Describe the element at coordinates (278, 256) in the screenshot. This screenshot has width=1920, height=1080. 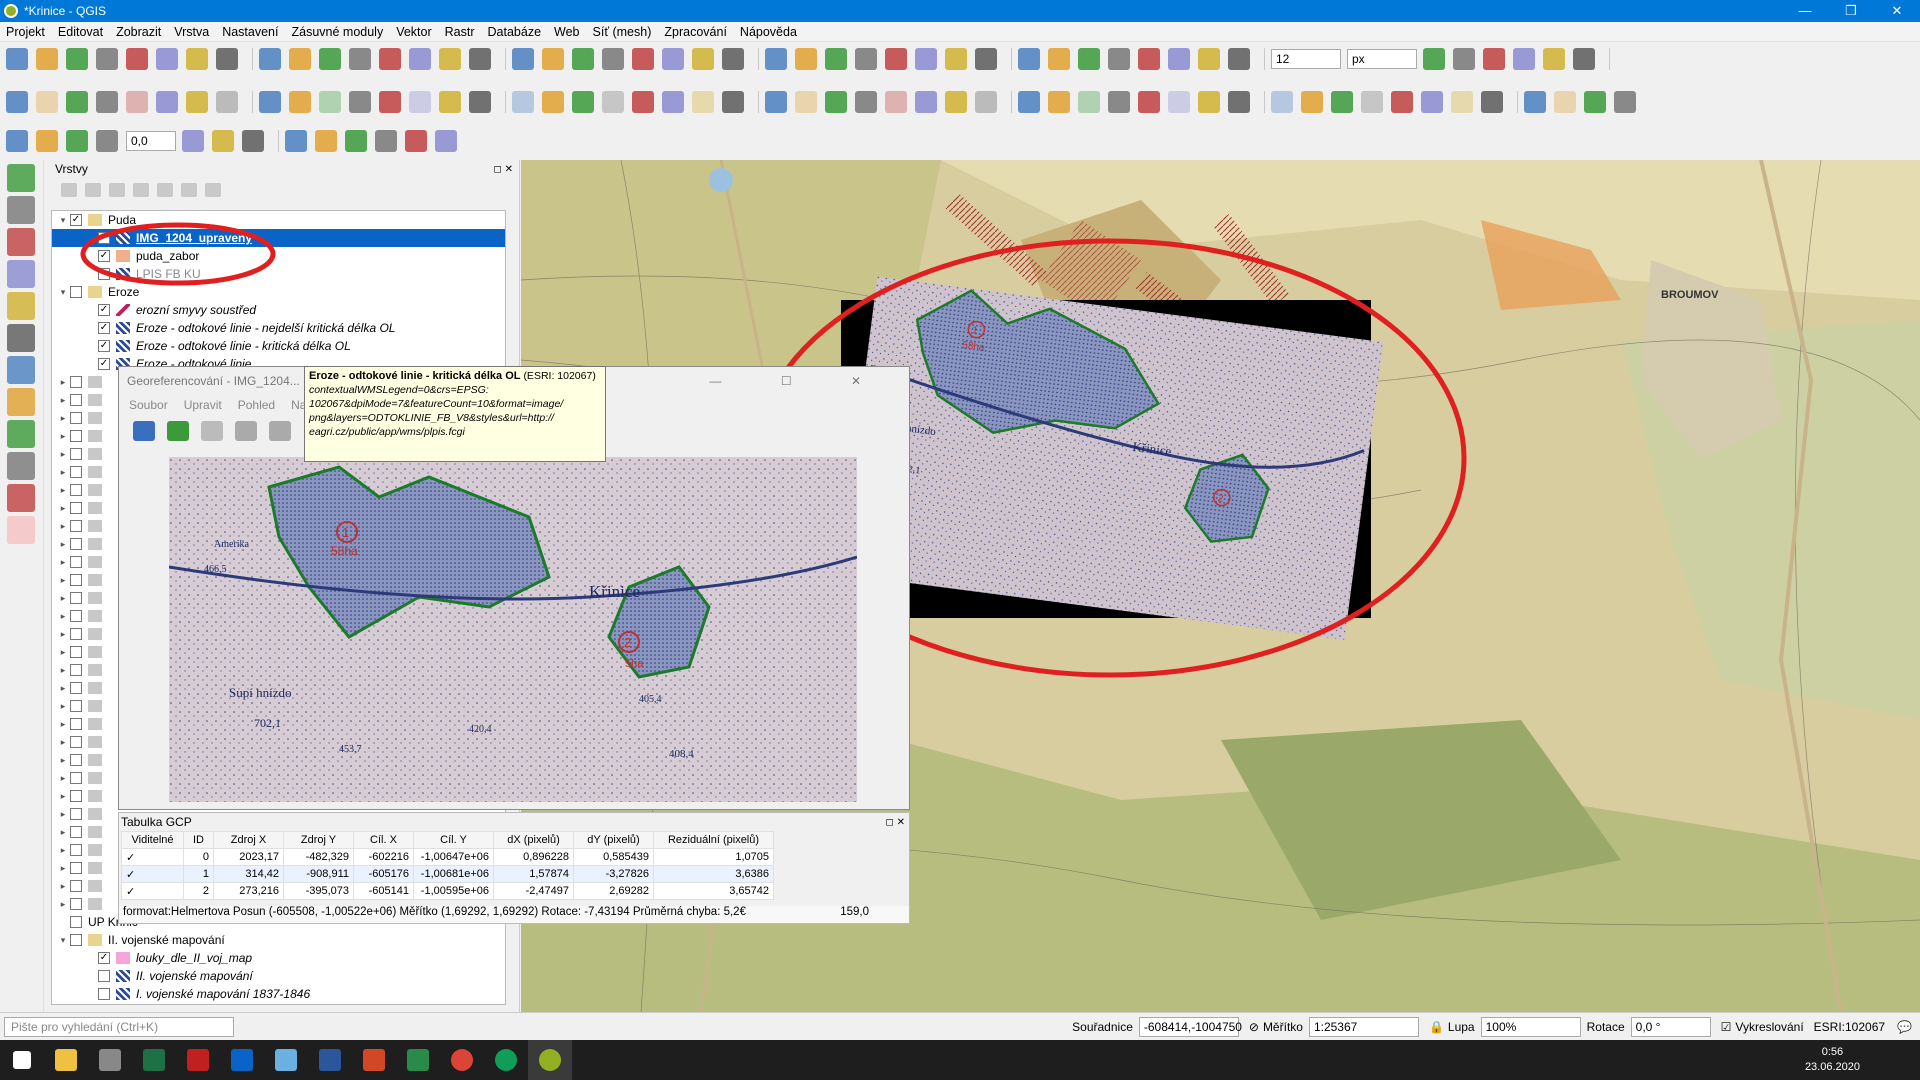
I see `layer-tree-item: ✓ puda_zabor` at that location.